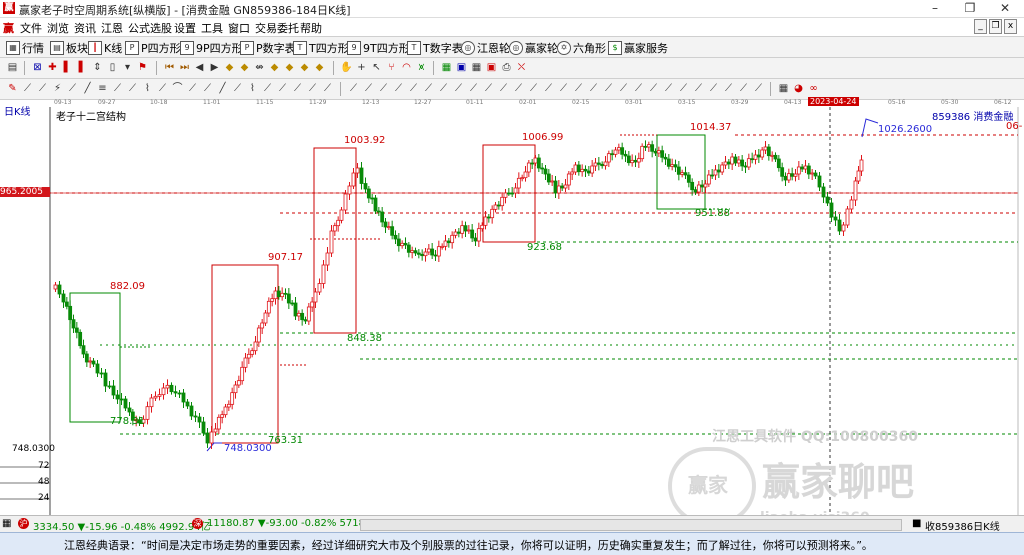  What do you see at coordinates (85, 28) in the screenshot?
I see `menu-news: 资讯` at bounding box center [85, 28].